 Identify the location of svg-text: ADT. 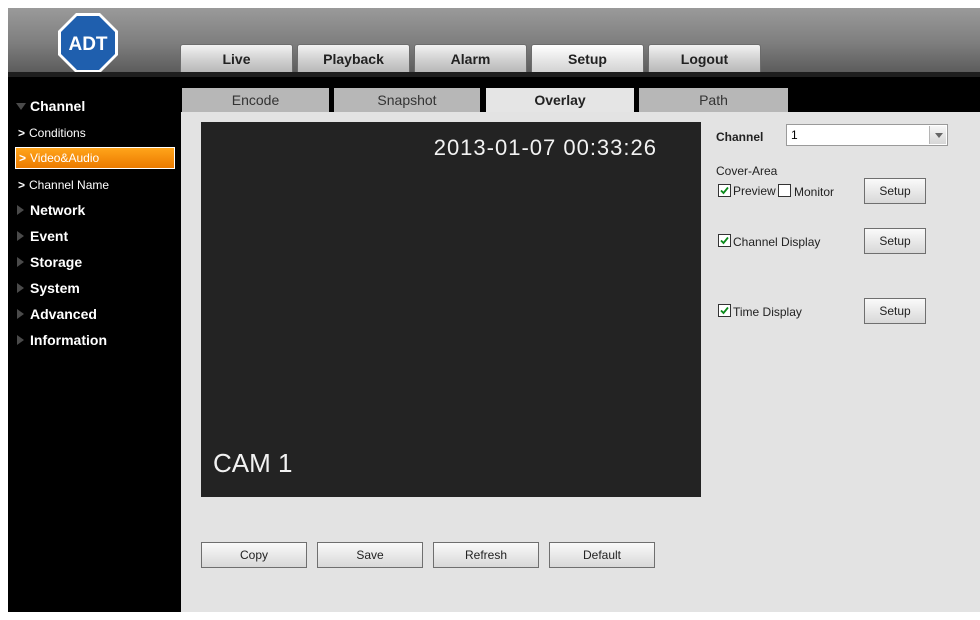
(87, 44).